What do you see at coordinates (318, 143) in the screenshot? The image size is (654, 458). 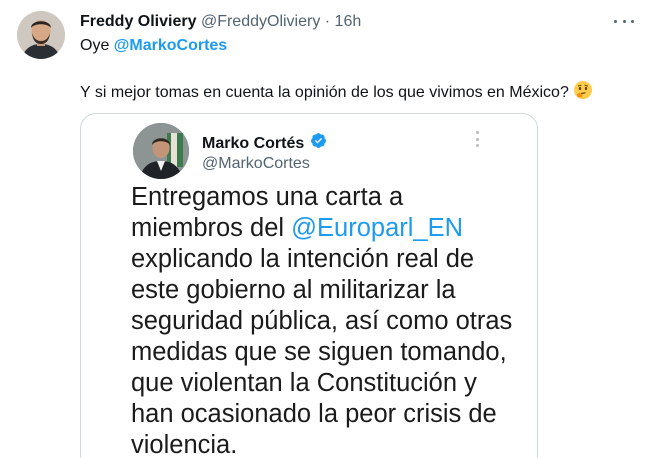 I see `verified-badge-icon` at bounding box center [318, 143].